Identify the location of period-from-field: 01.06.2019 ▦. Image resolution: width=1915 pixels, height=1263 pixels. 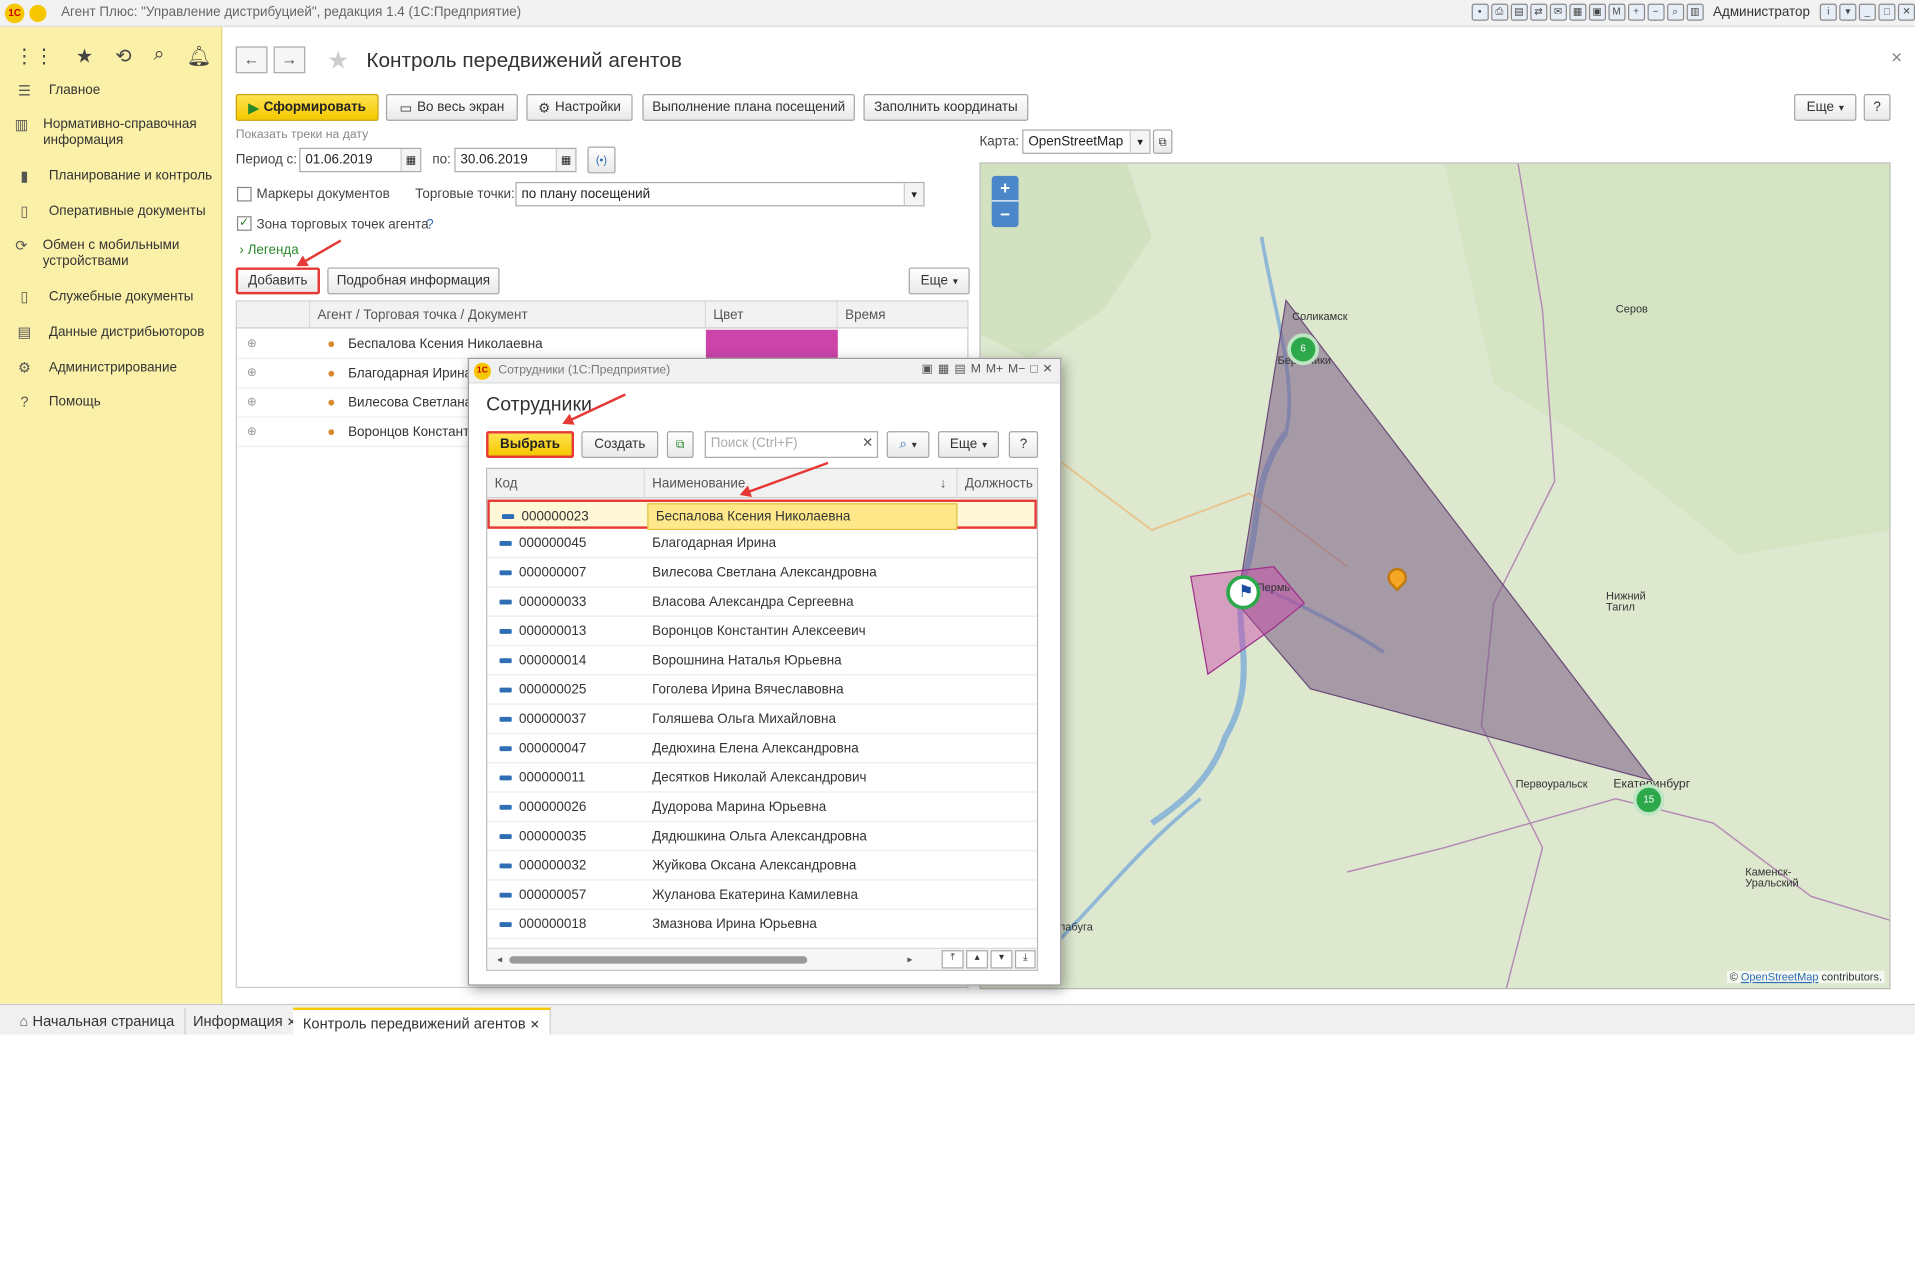
(360, 160).